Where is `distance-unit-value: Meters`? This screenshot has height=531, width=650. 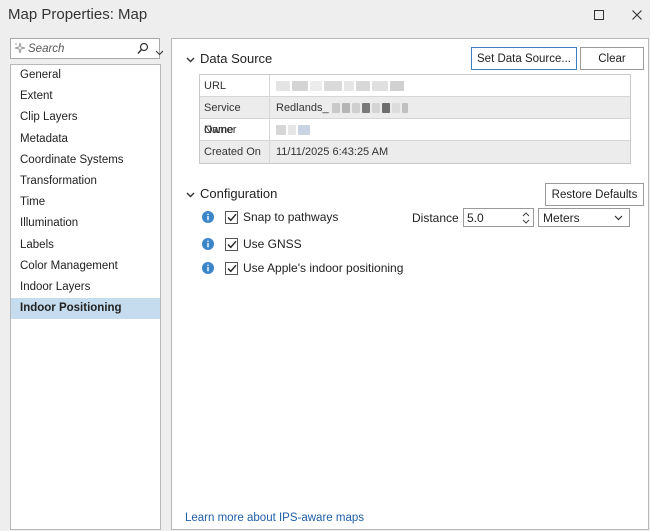
distance-unit-value: Meters is located at coordinates (561, 217).